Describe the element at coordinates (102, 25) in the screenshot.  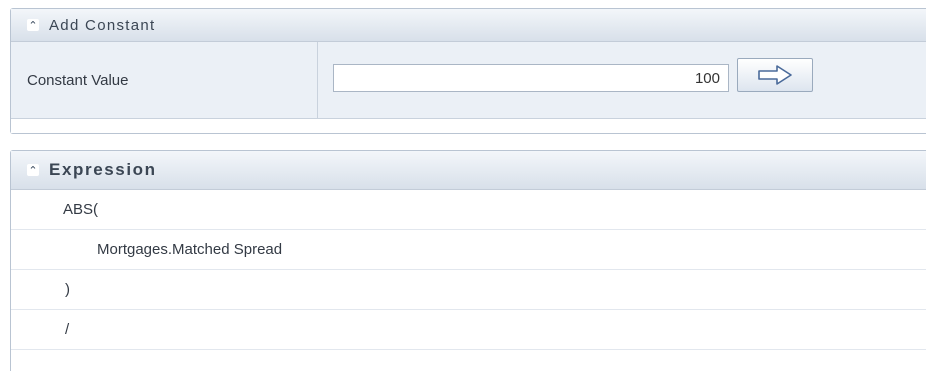
I see `add-constant-title: Add Constant` at that location.